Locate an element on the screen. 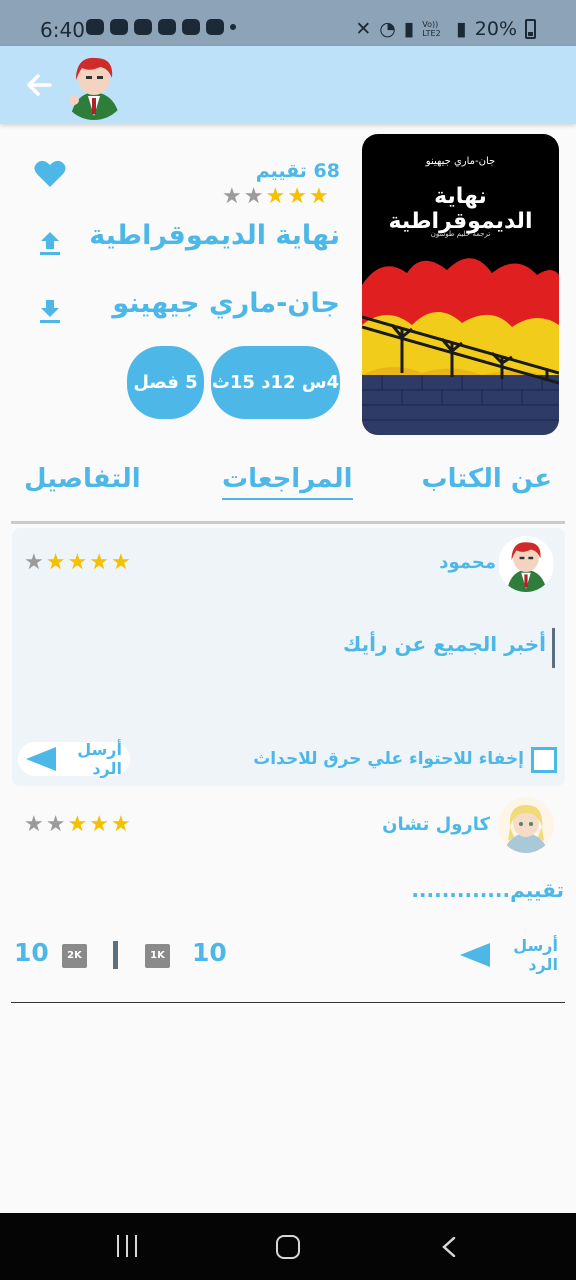 Image resolution: width=576 pixels, height=1280 pixels. battery-icon is located at coordinates (530, 29).